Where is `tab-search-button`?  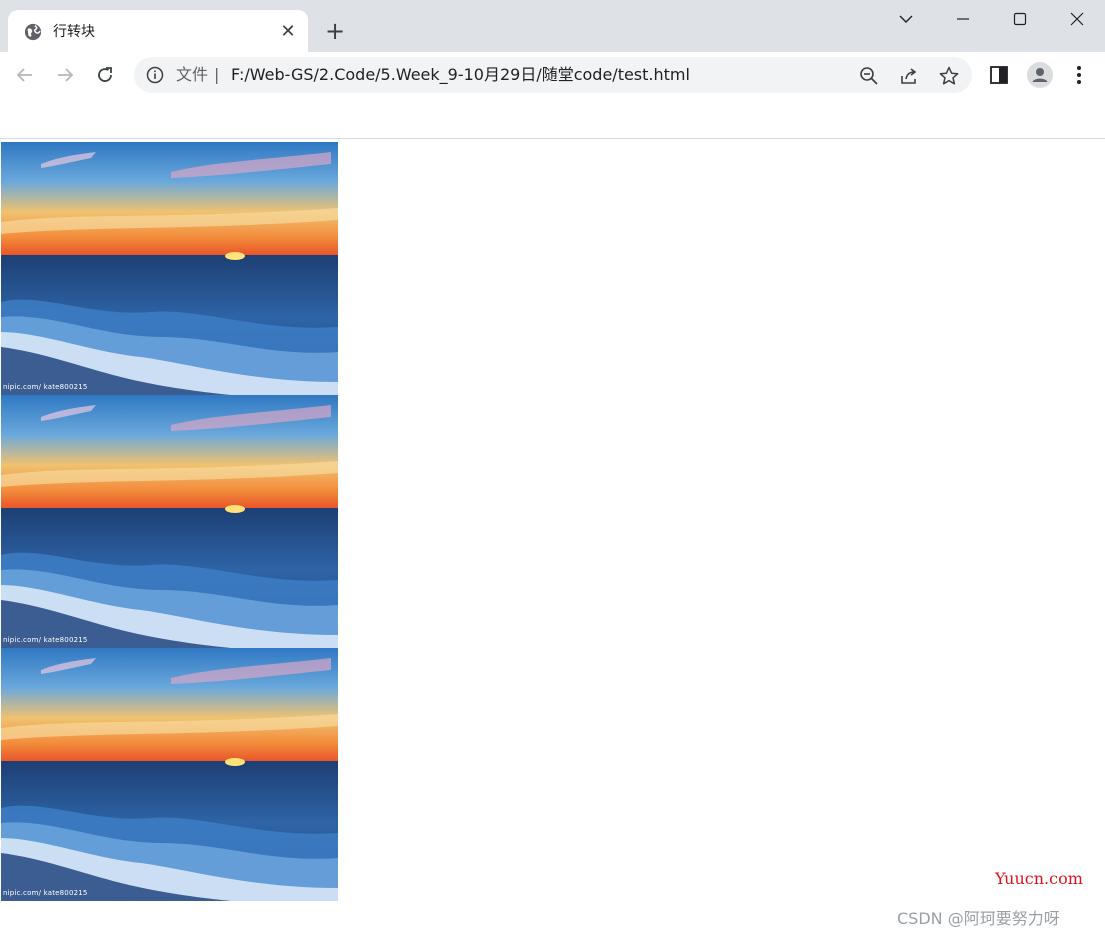 tab-search-button is located at coordinates (906, 19).